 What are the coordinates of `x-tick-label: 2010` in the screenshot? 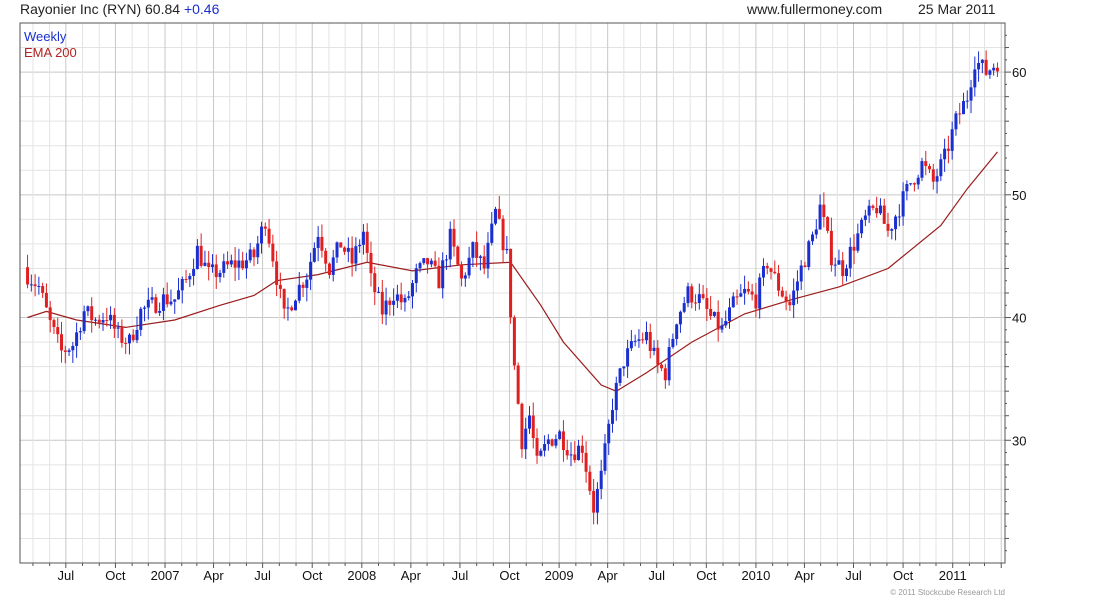 It's located at (755, 575).